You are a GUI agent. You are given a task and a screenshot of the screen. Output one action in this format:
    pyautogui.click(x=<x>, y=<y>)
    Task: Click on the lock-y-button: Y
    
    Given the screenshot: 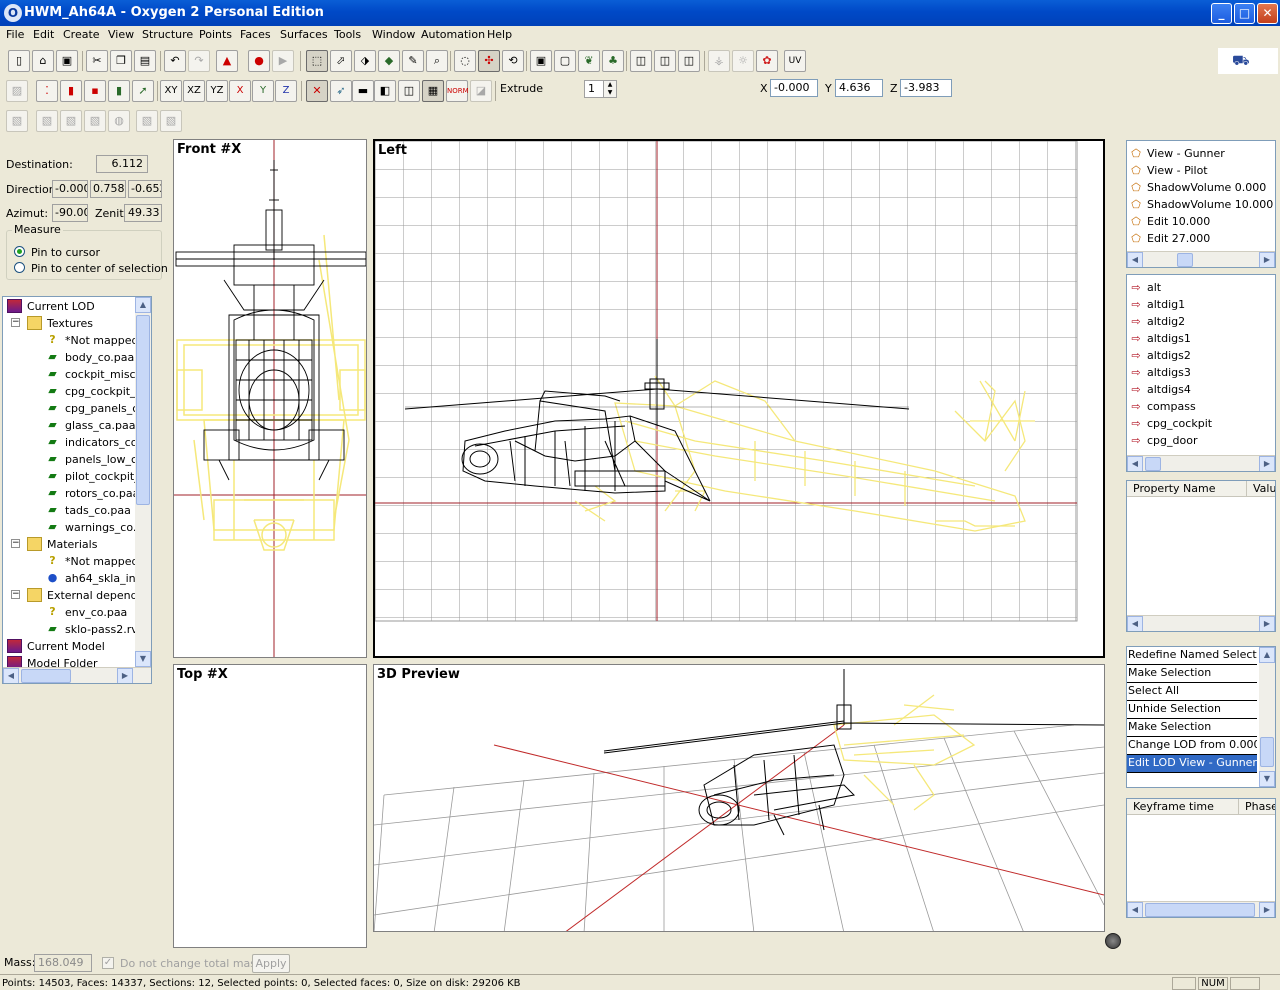 What is the action you would take?
    pyautogui.click(x=263, y=91)
    